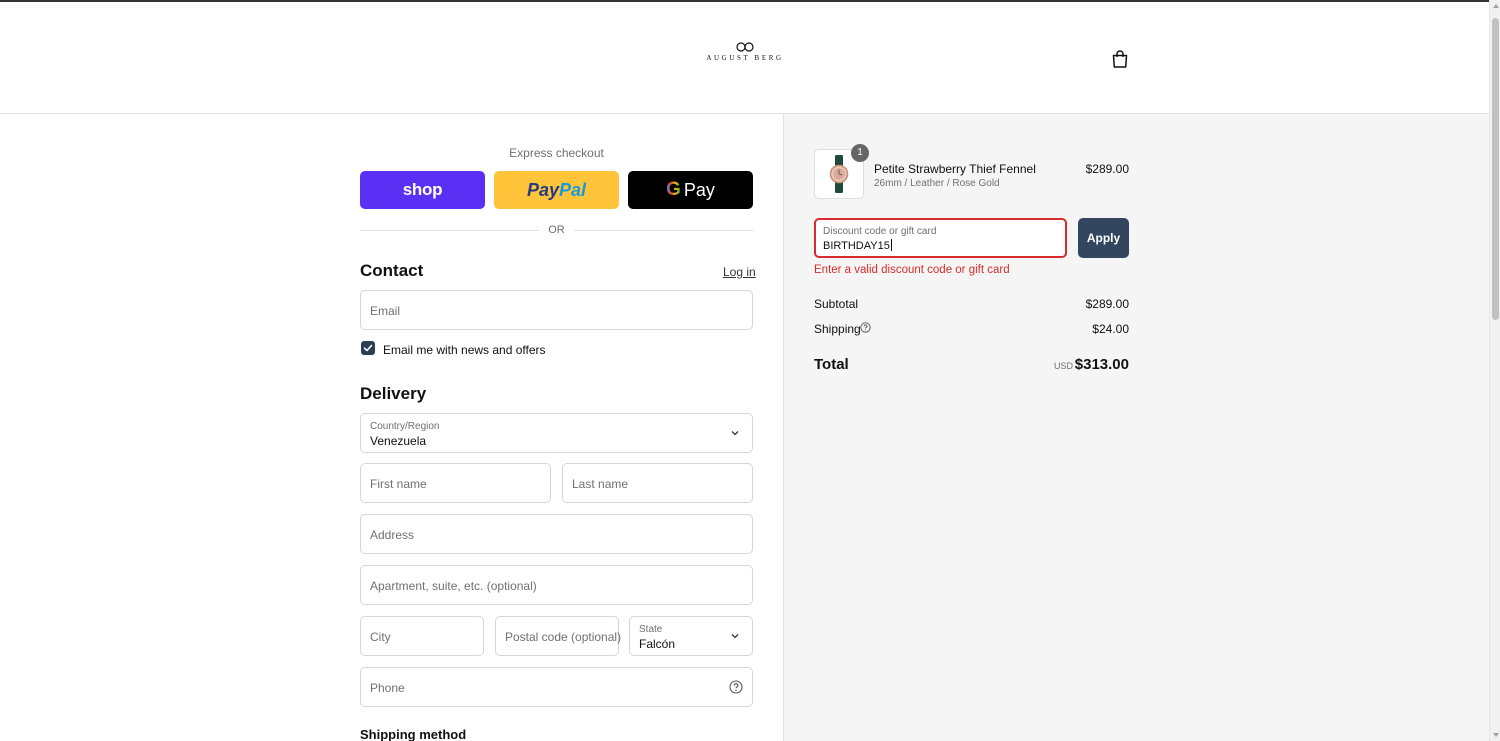 The image size is (1500, 741). What do you see at coordinates (398, 441) in the screenshot?
I see `country-value: Venezuela` at bounding box center [398, 441].